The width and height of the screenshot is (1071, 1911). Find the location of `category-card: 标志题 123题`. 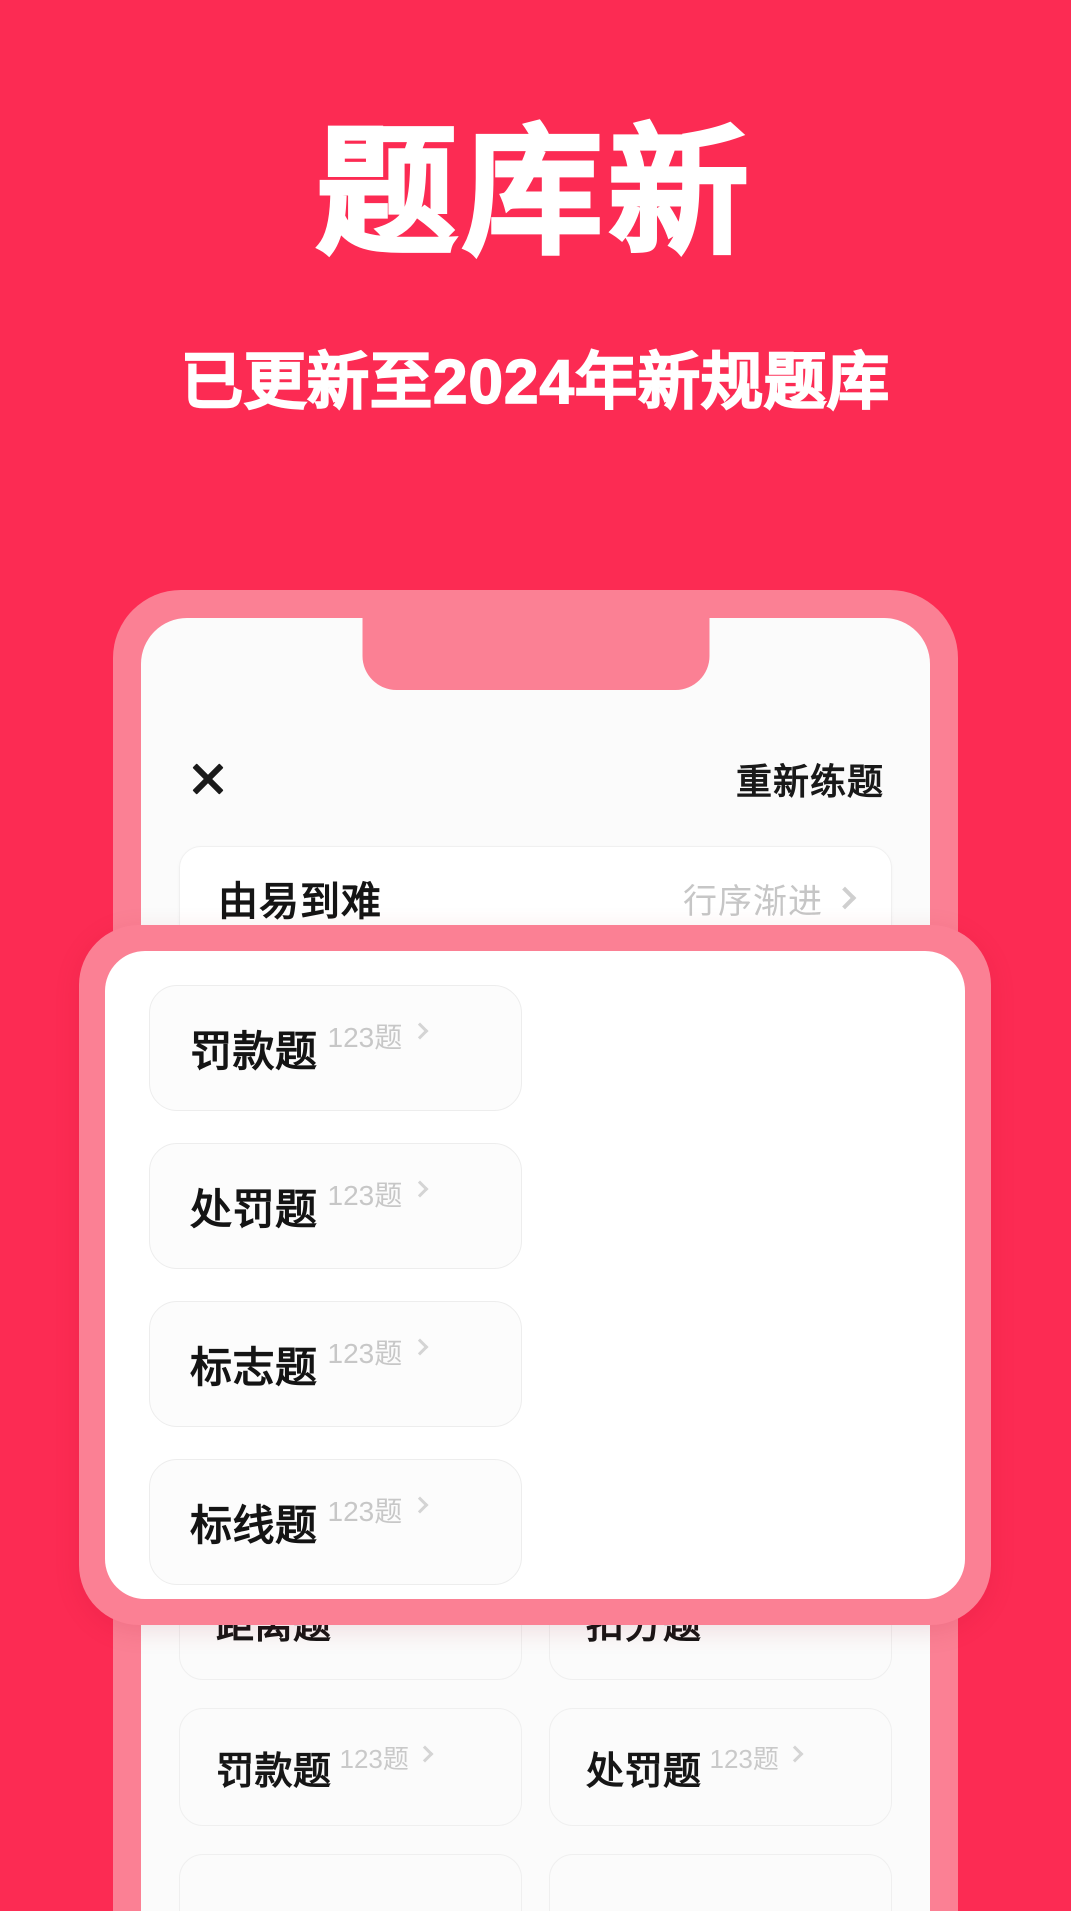

category-card: 标志题 123题 is located at coordinates (335, 1364).